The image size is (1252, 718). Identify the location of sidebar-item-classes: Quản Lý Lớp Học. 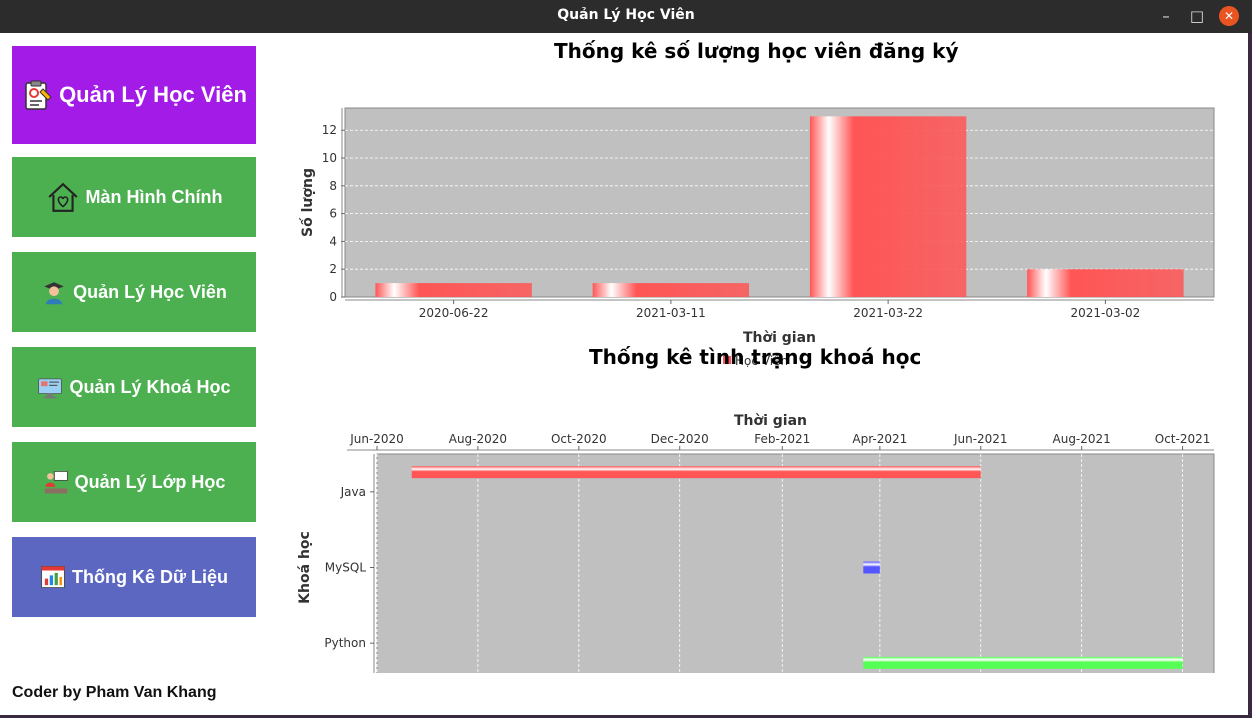
(134, 482).